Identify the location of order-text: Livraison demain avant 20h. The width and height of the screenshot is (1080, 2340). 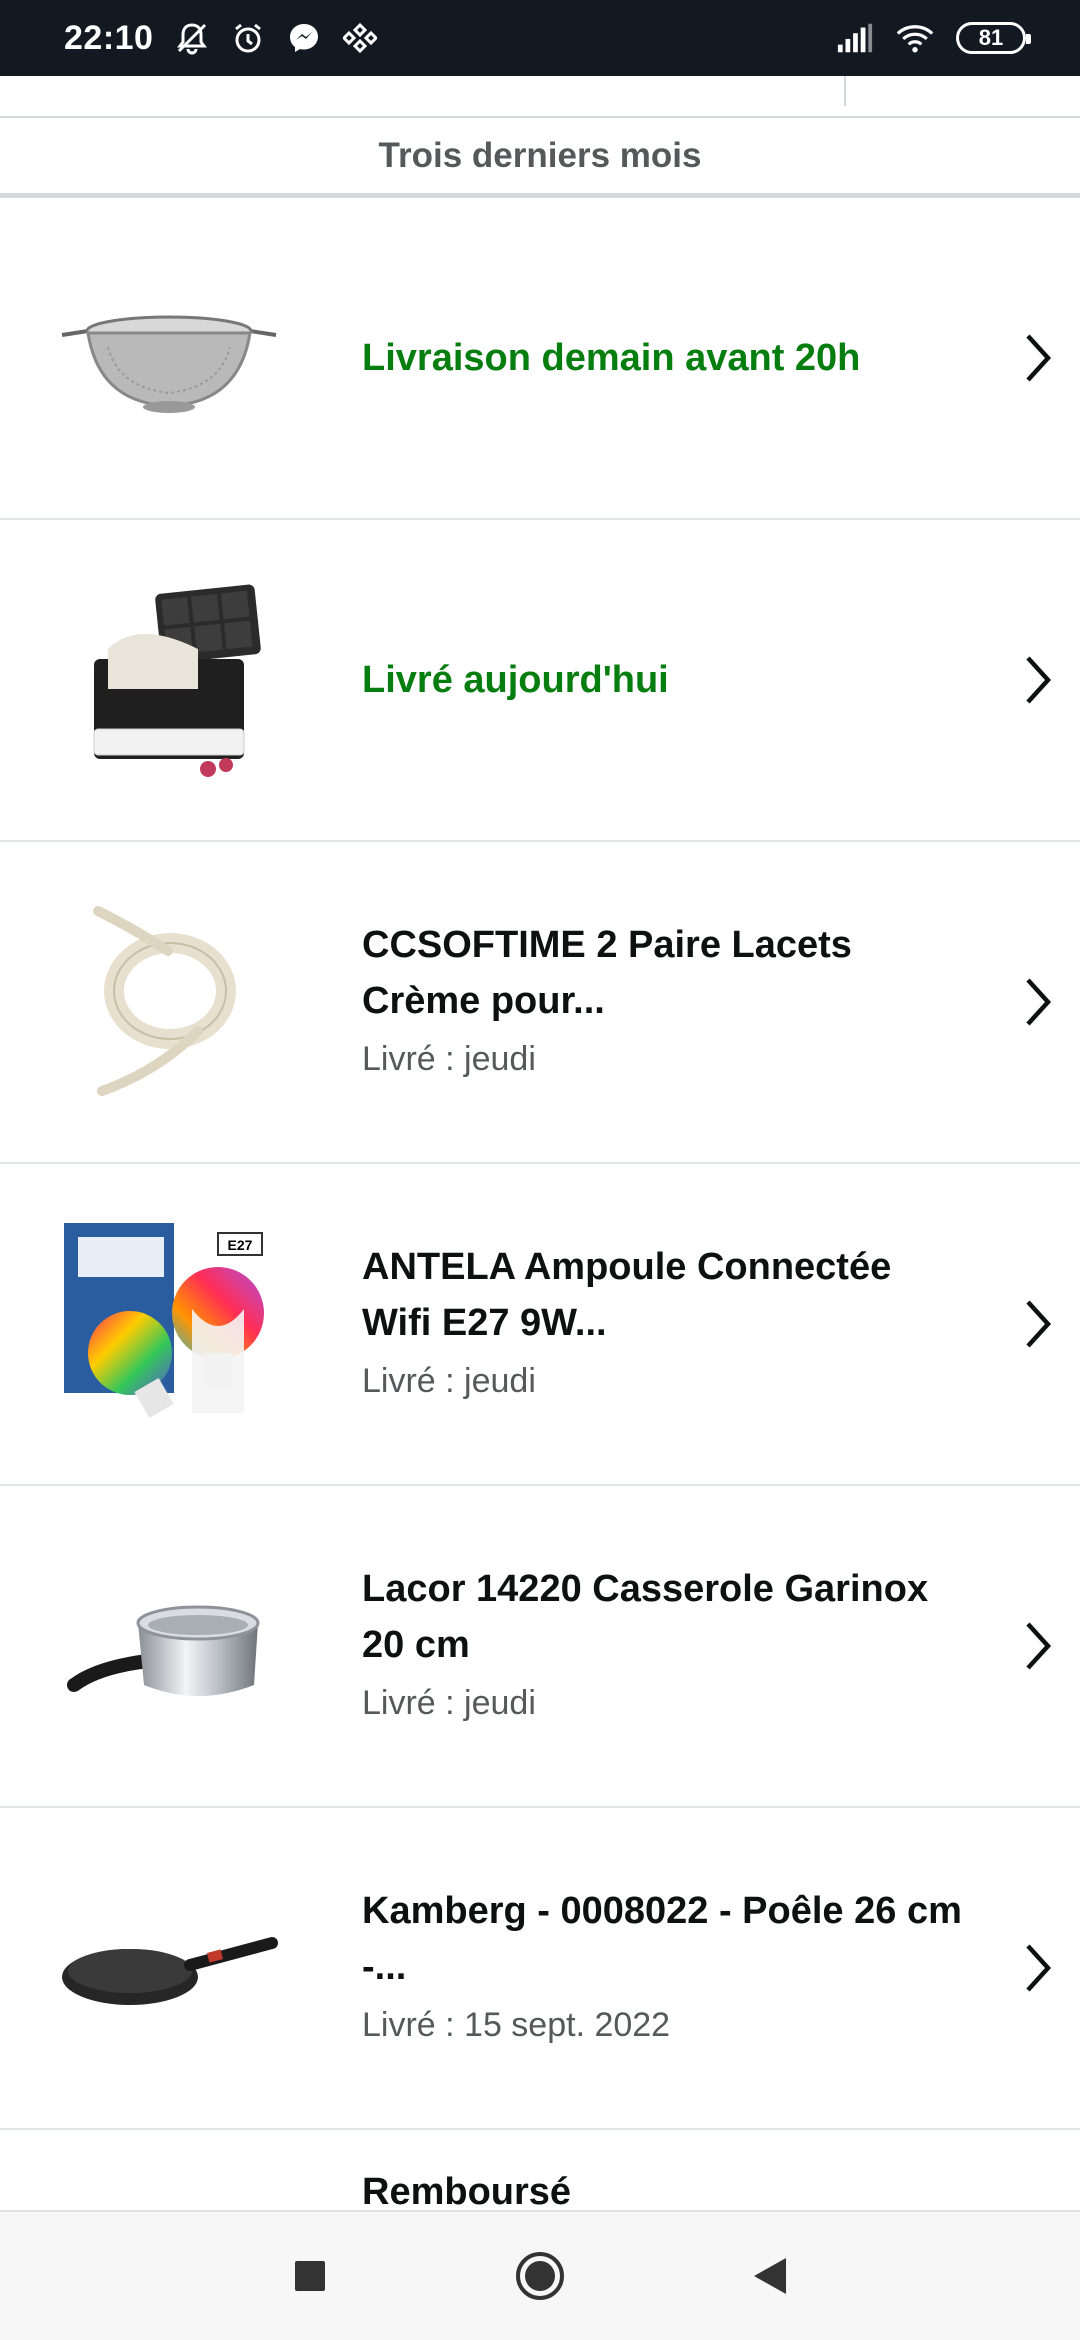
(666, 358).